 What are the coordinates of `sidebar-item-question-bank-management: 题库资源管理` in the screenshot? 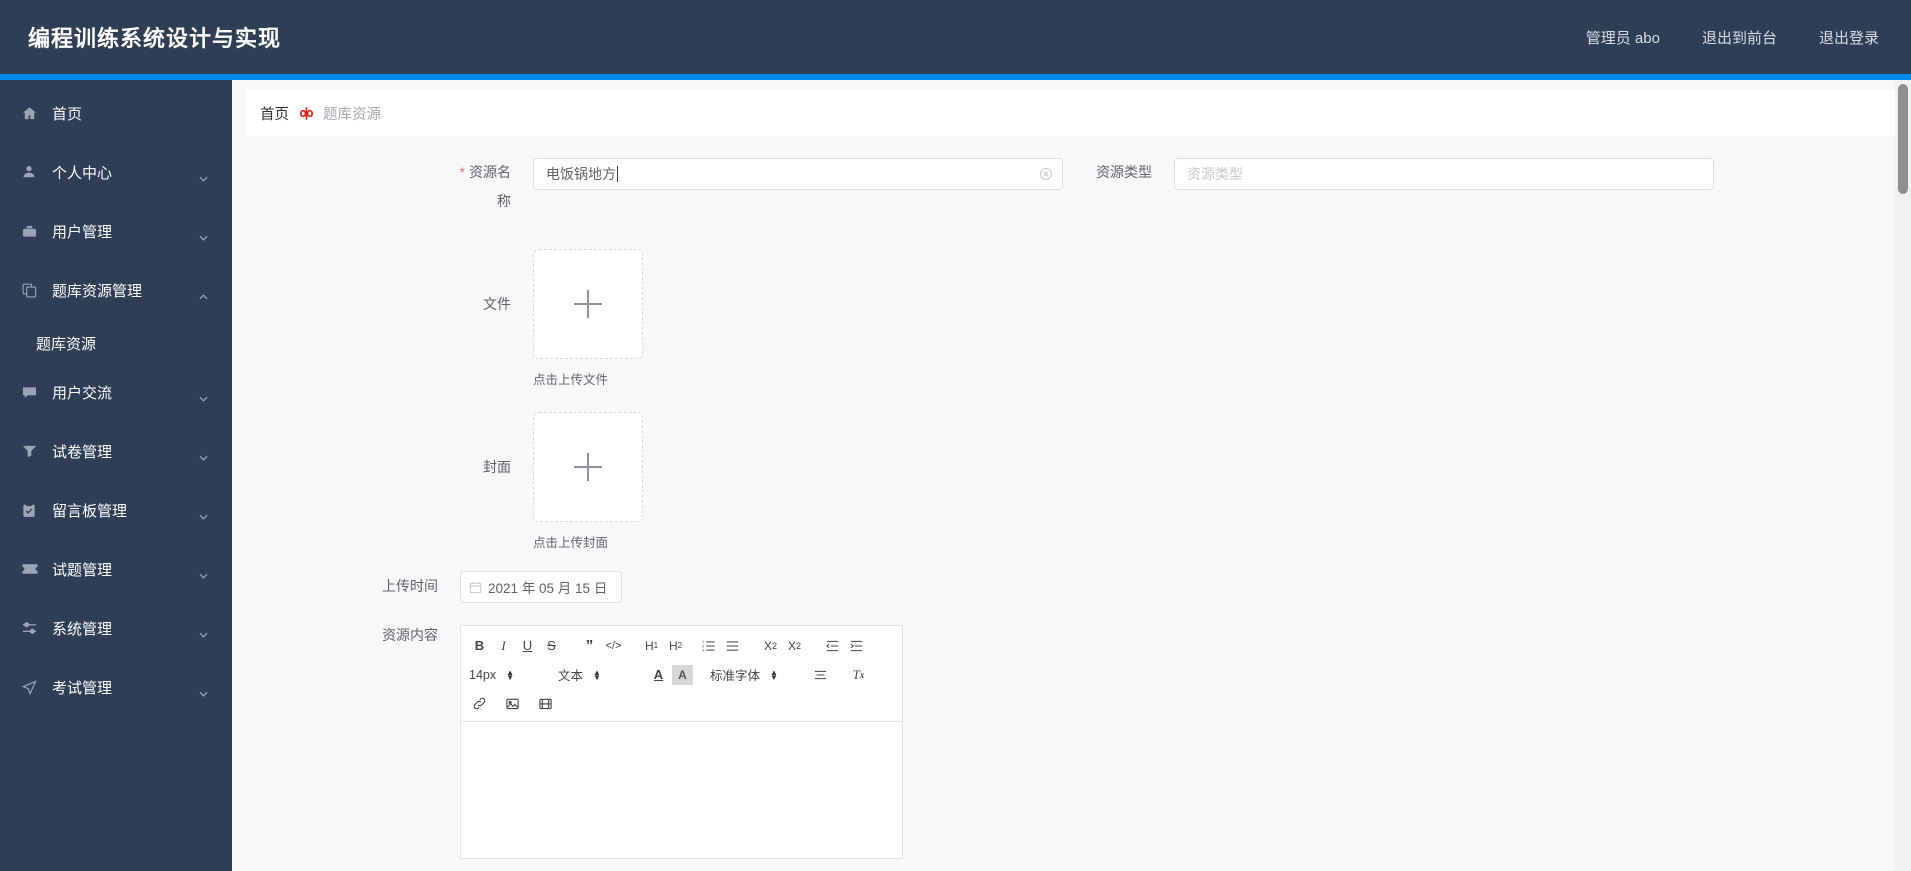 It's located at (116, 290).